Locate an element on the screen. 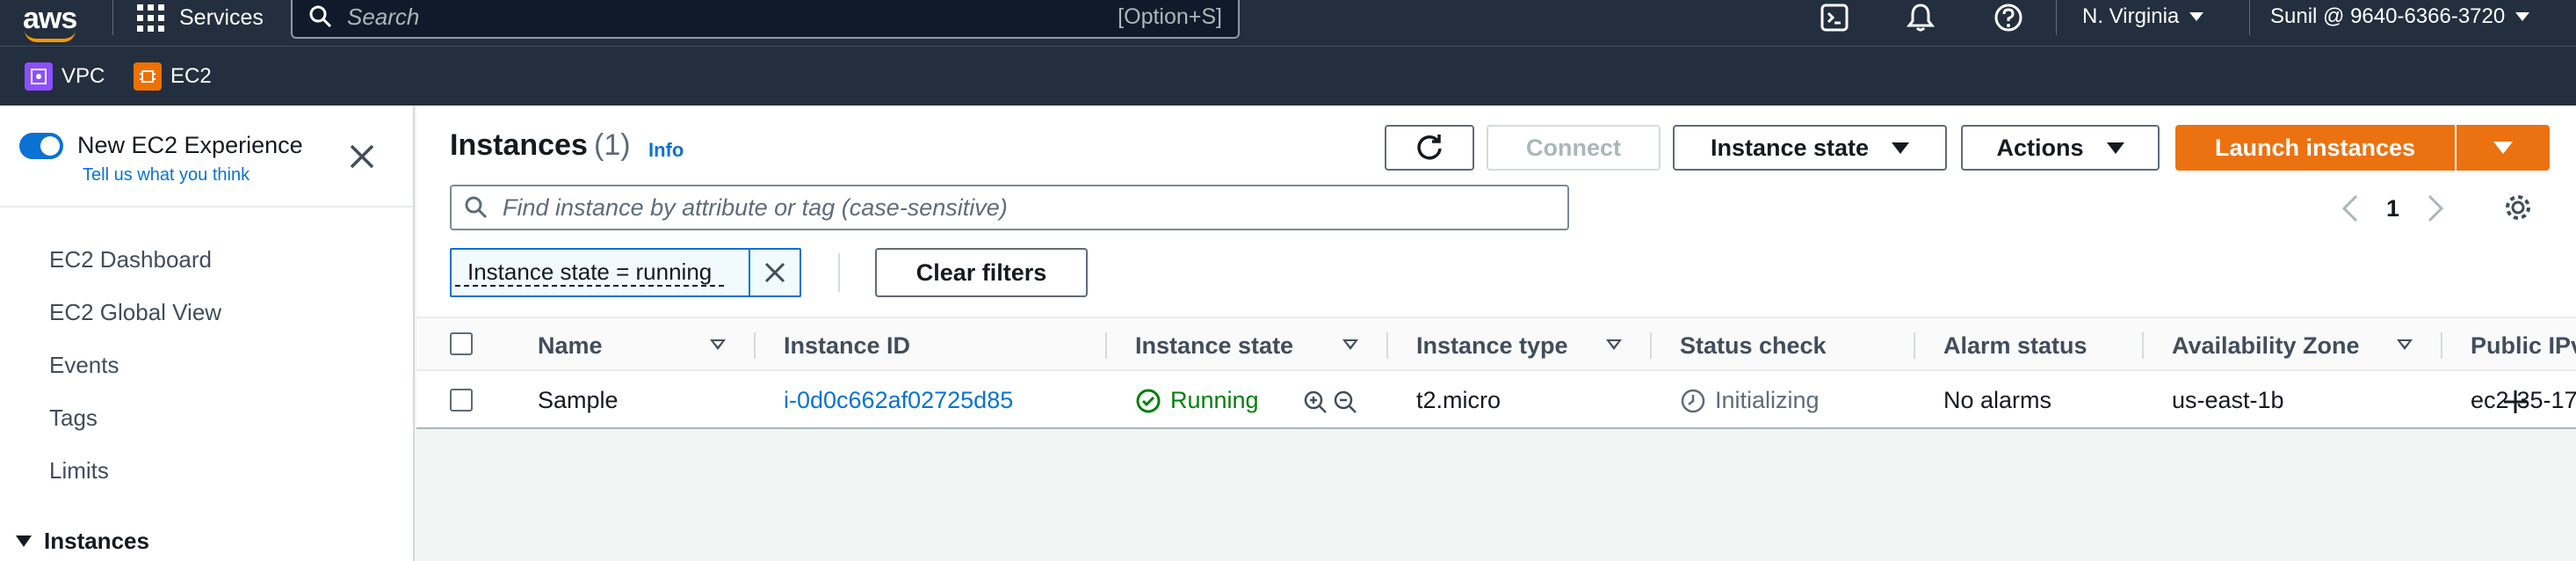 This screenshot has width=2576, height=561. actions-button: Actions is located at coordinates (2060, 148).